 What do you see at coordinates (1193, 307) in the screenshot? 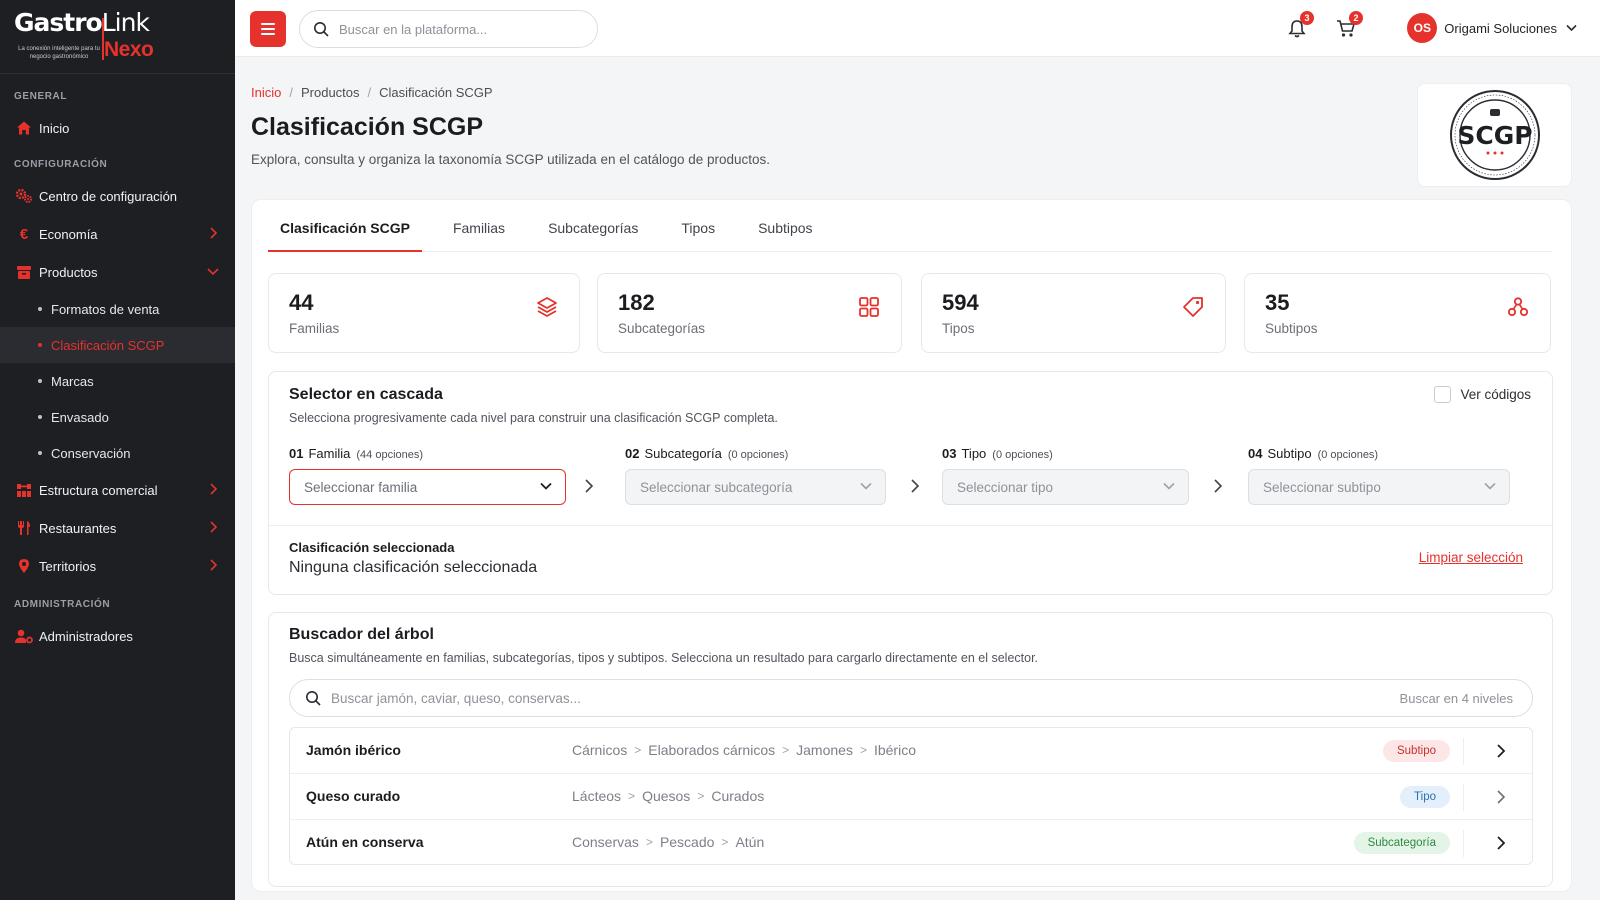
I see `tag-icon` at bounding box center [1193, 307].